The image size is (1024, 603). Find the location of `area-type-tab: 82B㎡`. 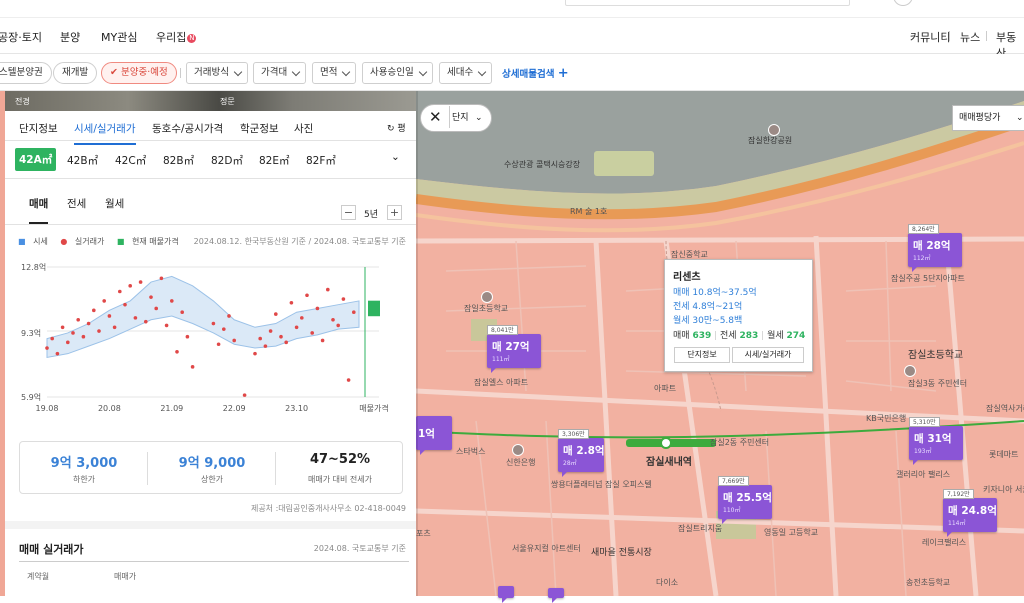

area-type-tab: 82B㎡ is located at coordinates (178, 160).